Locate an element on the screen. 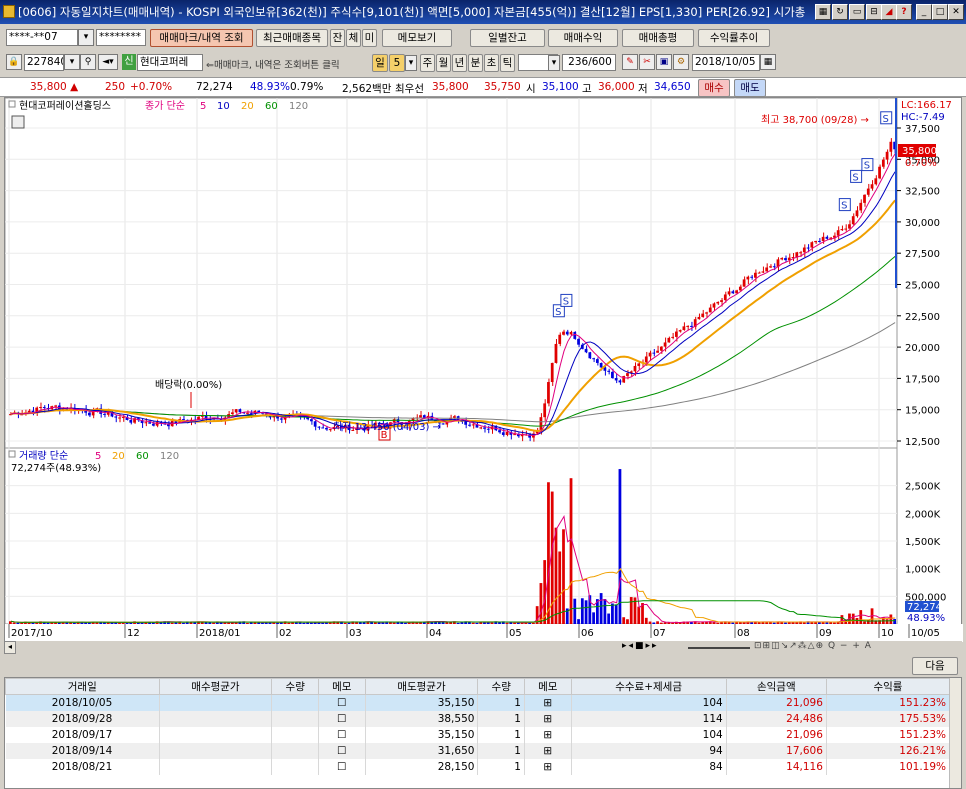  pin-icon: ◢ is located at coordinates (889, 12).